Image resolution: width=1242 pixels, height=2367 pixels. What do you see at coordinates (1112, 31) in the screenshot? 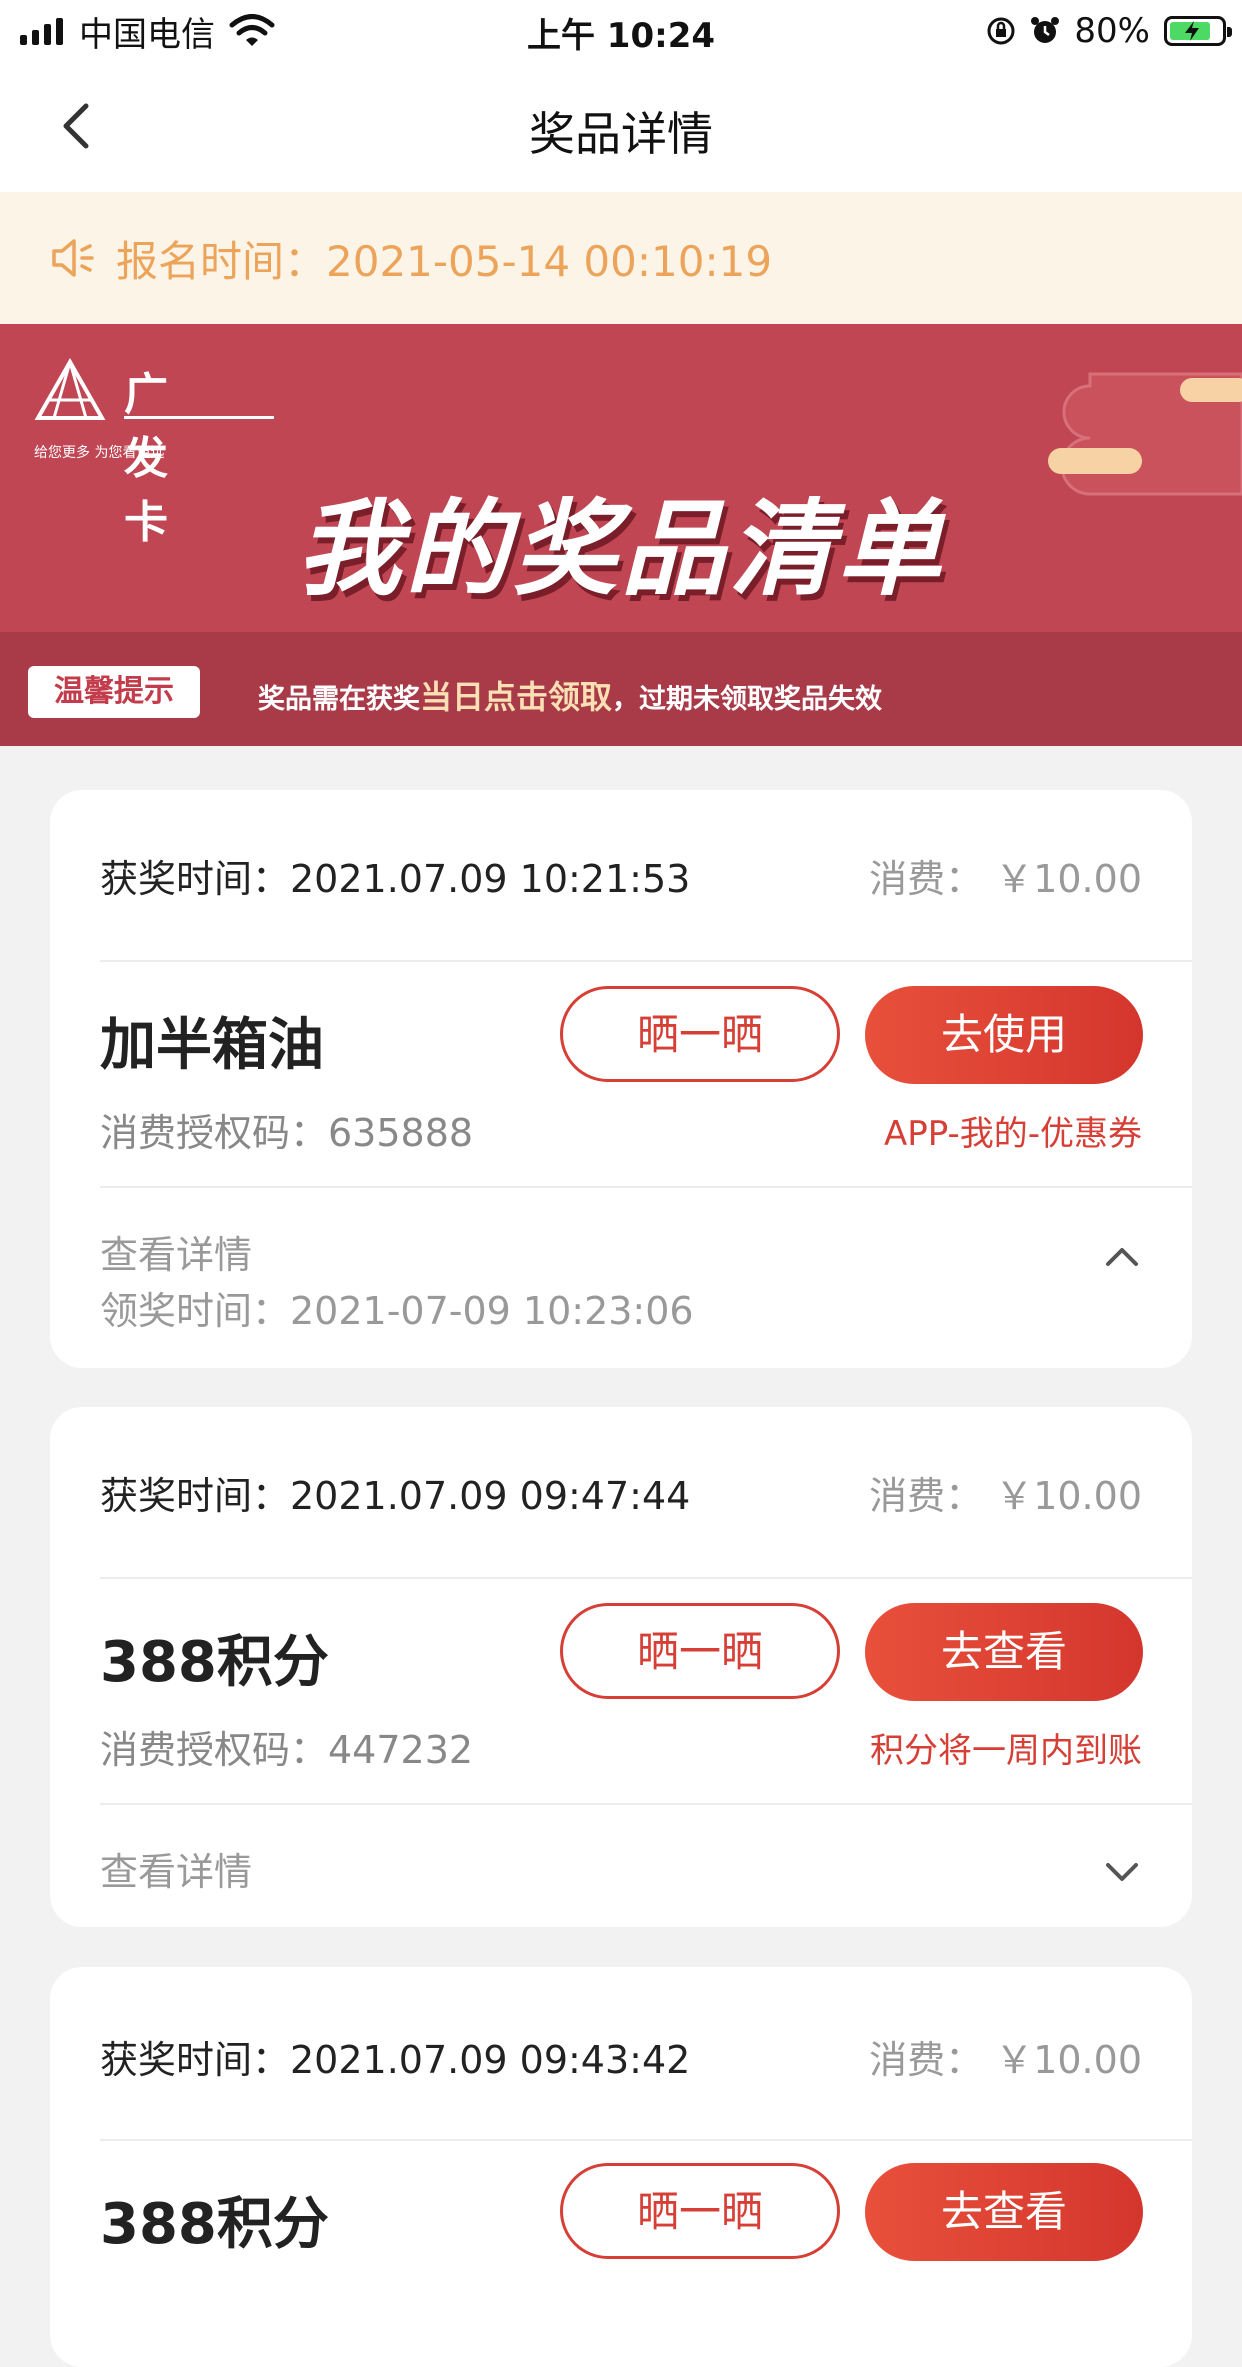
I see `battery-percent: 80%` at bounding box center [1112, 31].